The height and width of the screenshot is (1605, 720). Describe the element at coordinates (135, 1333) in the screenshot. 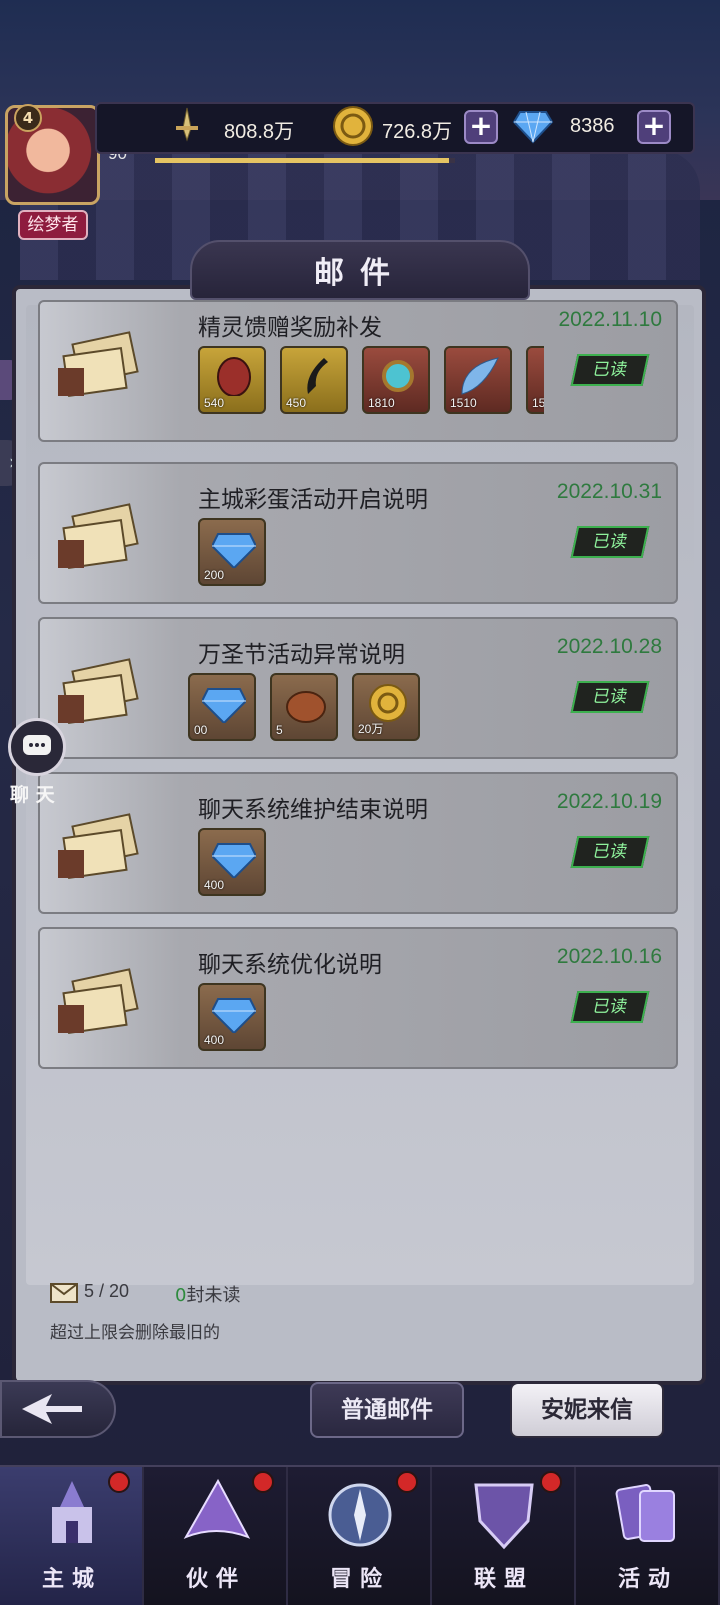

I see `capacity-note: 超过上限会删除最旧的` at that location.